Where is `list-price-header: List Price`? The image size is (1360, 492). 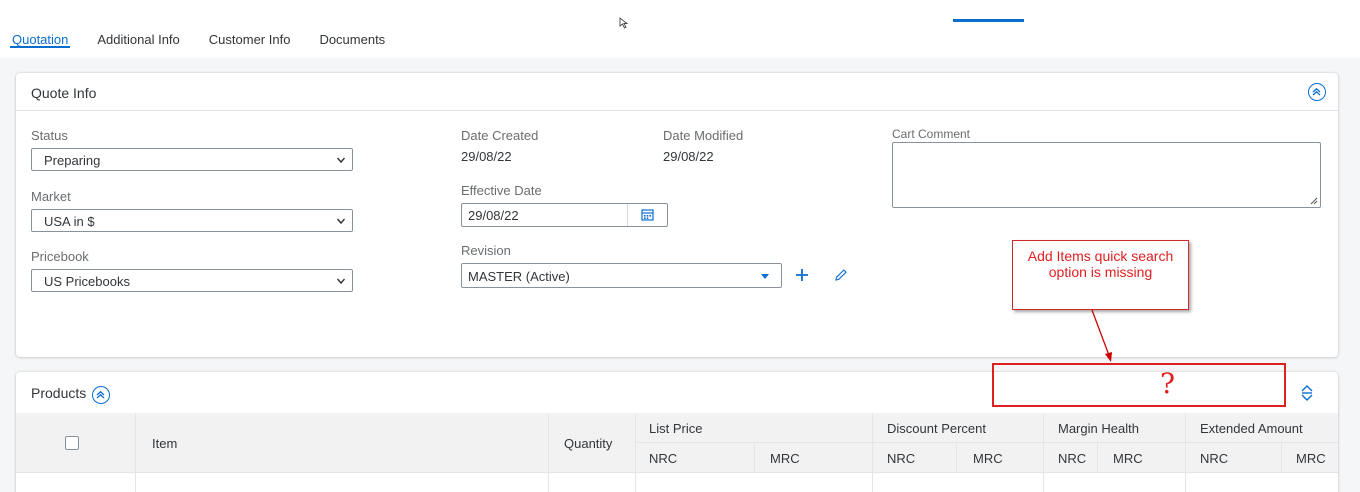
list-price-header: List Price is located at coordinates (754, 428).